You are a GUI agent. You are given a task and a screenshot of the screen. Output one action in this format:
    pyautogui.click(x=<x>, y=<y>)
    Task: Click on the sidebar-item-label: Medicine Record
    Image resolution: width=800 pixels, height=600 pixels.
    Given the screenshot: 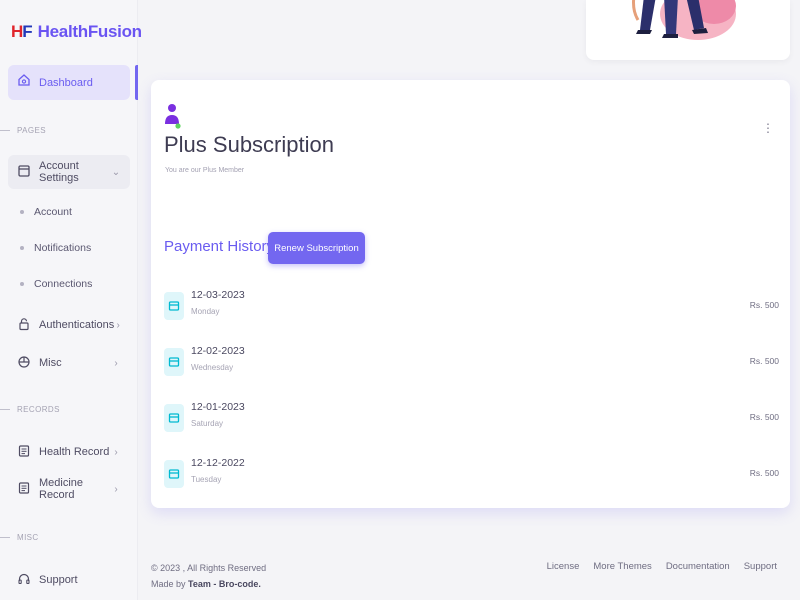 What is the action you would take?
    pyautogui.click(x=61, y=489)
    